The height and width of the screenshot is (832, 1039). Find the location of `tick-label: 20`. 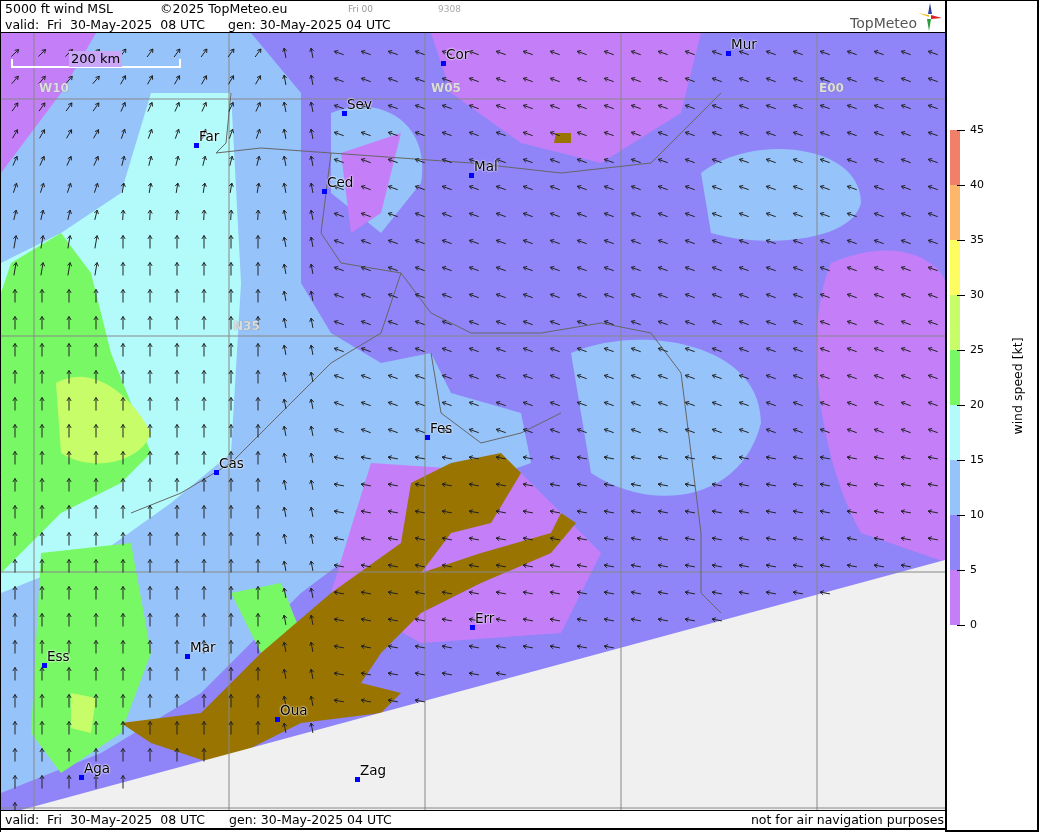

tick-label: 20 is located at coordinates (977, 405).